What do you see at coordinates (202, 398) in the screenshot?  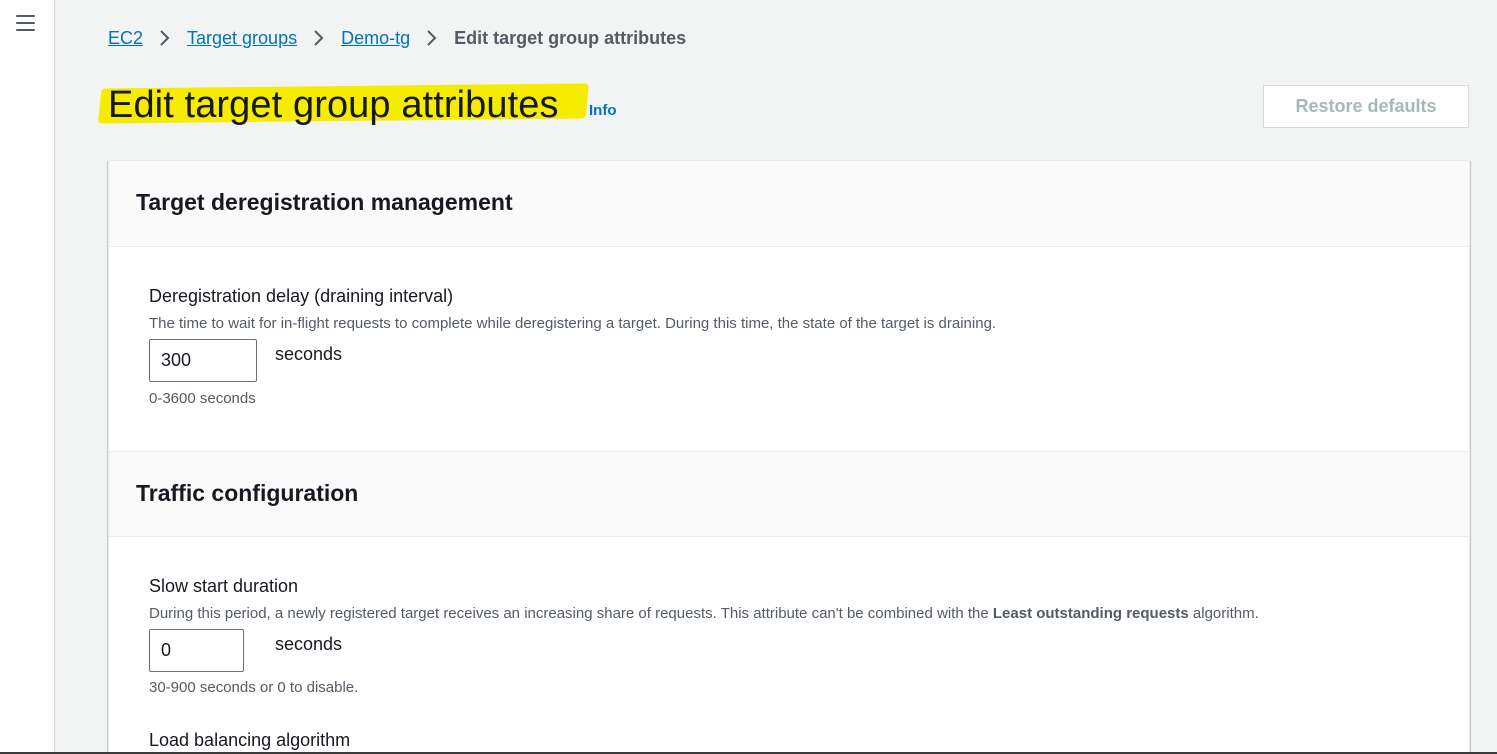 I see `deregistration-delay-constraint: 0-3600 seconds` at bounding box center [202, 398].